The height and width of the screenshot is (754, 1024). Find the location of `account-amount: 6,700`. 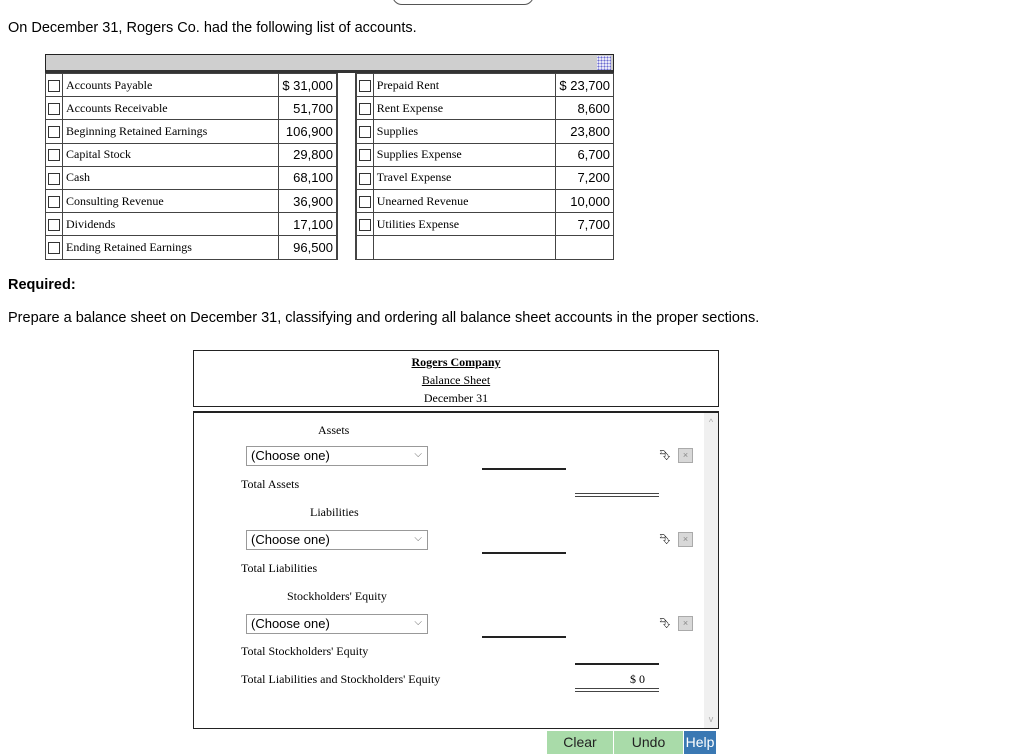

account-amount: 6,700 is located at coordinates (584, 154).